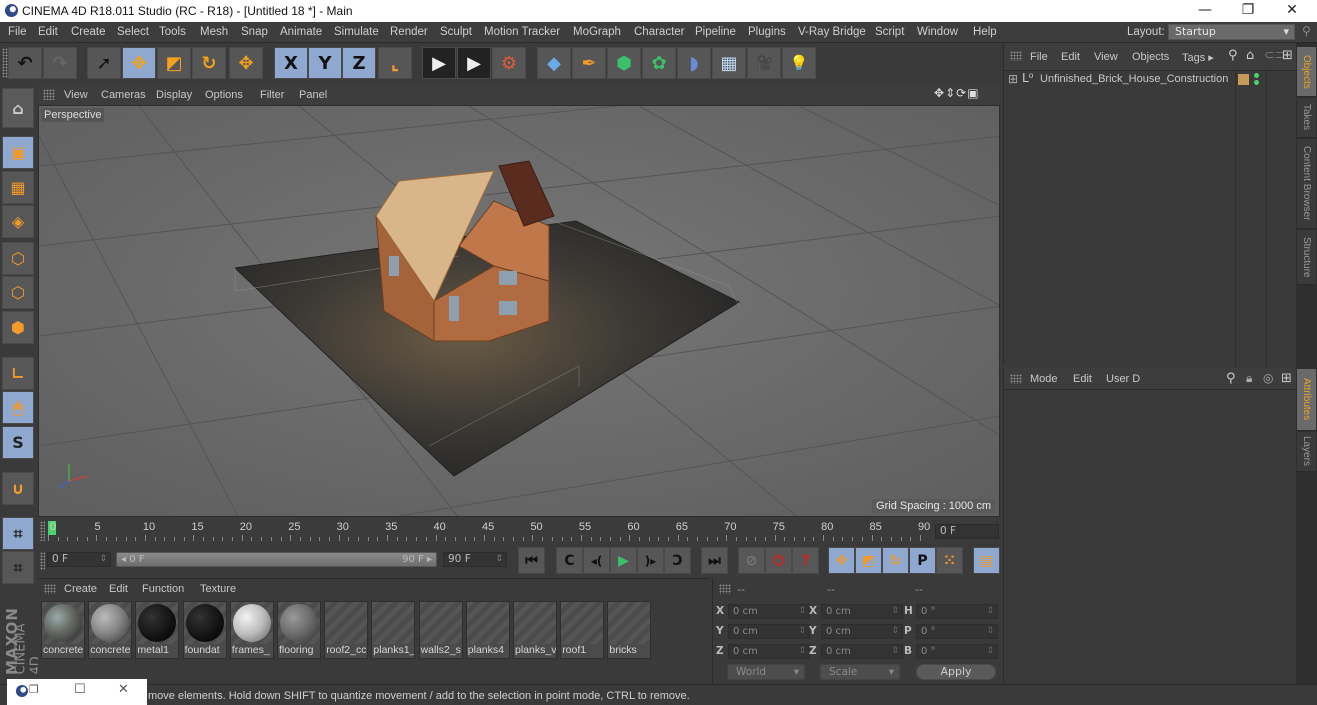 This screenshot has width=1317, height=705. What do you see at coordinates (1292, 10) in the screenshot?
I see `close-button: ✕` at bounding box center [1292, 10].